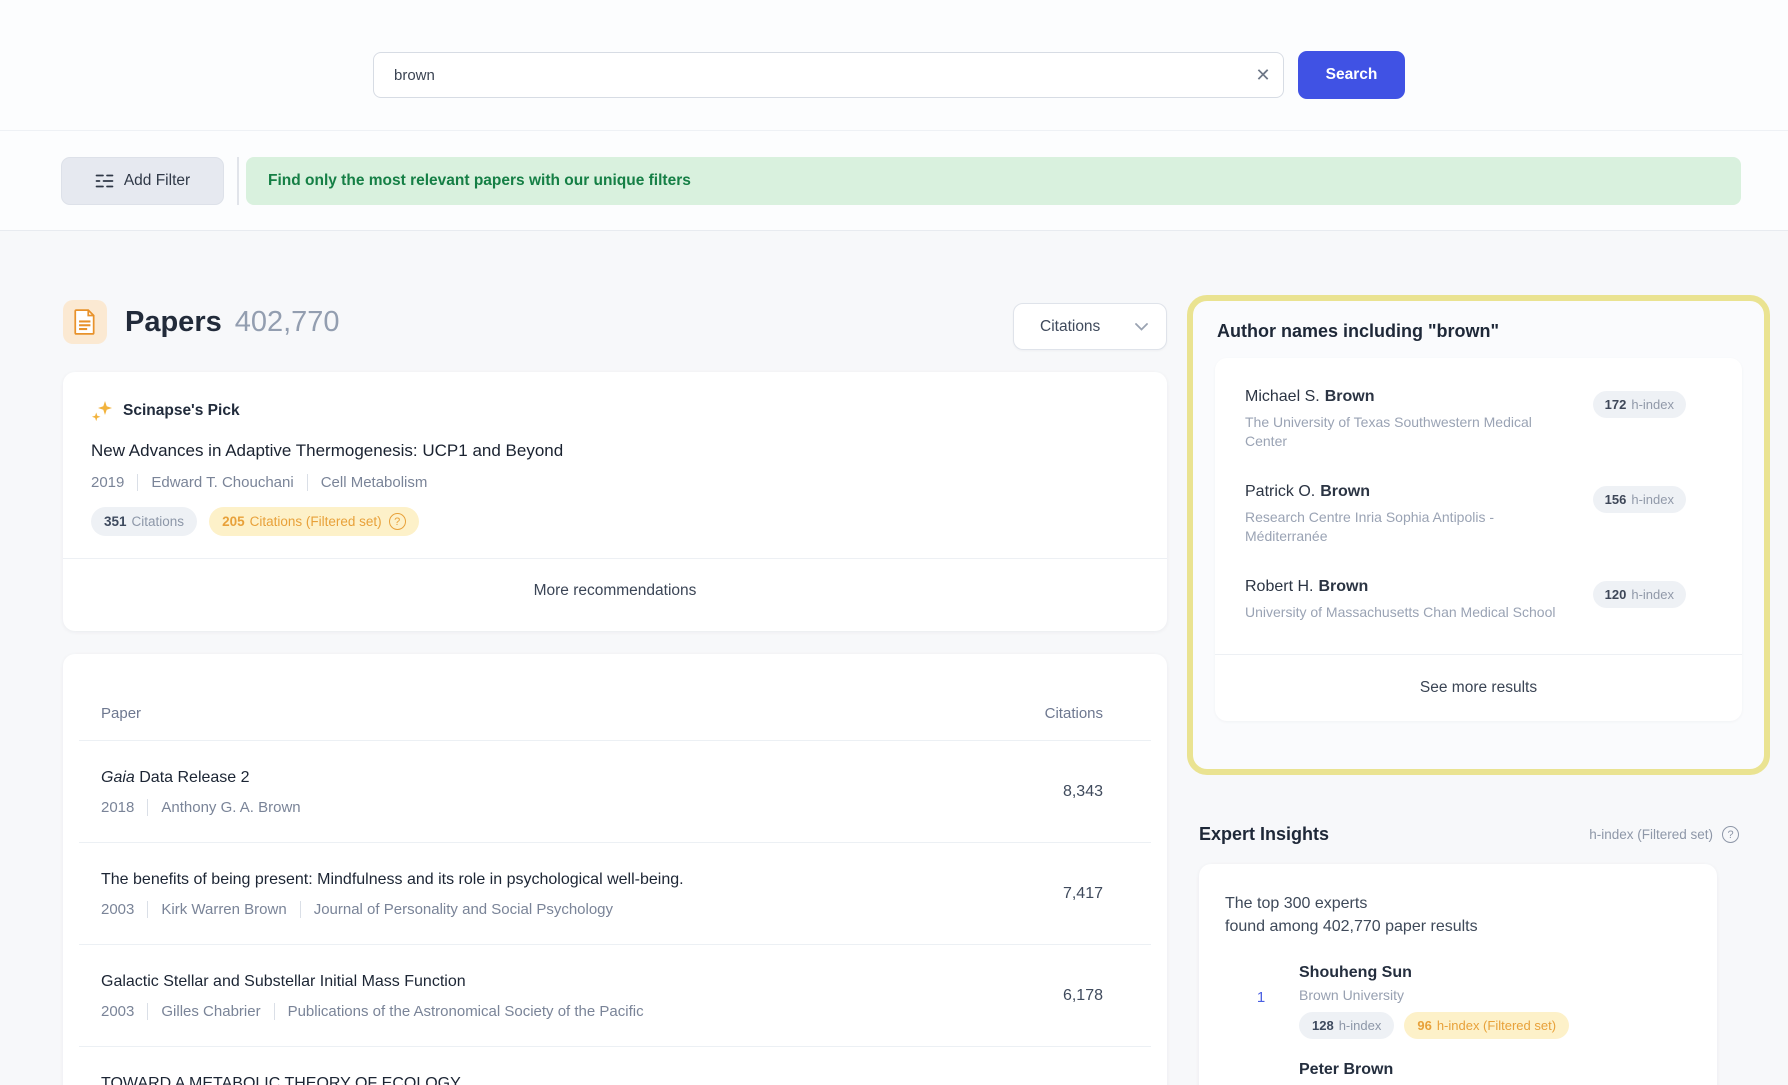 Image resolution: width=1788 pixels, height=1085 pixels. What do you see at coordinates (534, 1079) in the screenshot?
I see `paper-title: TOWARD A METABOLIC THEORY OF ECOLOGY` at bounding box center [534, 1079].